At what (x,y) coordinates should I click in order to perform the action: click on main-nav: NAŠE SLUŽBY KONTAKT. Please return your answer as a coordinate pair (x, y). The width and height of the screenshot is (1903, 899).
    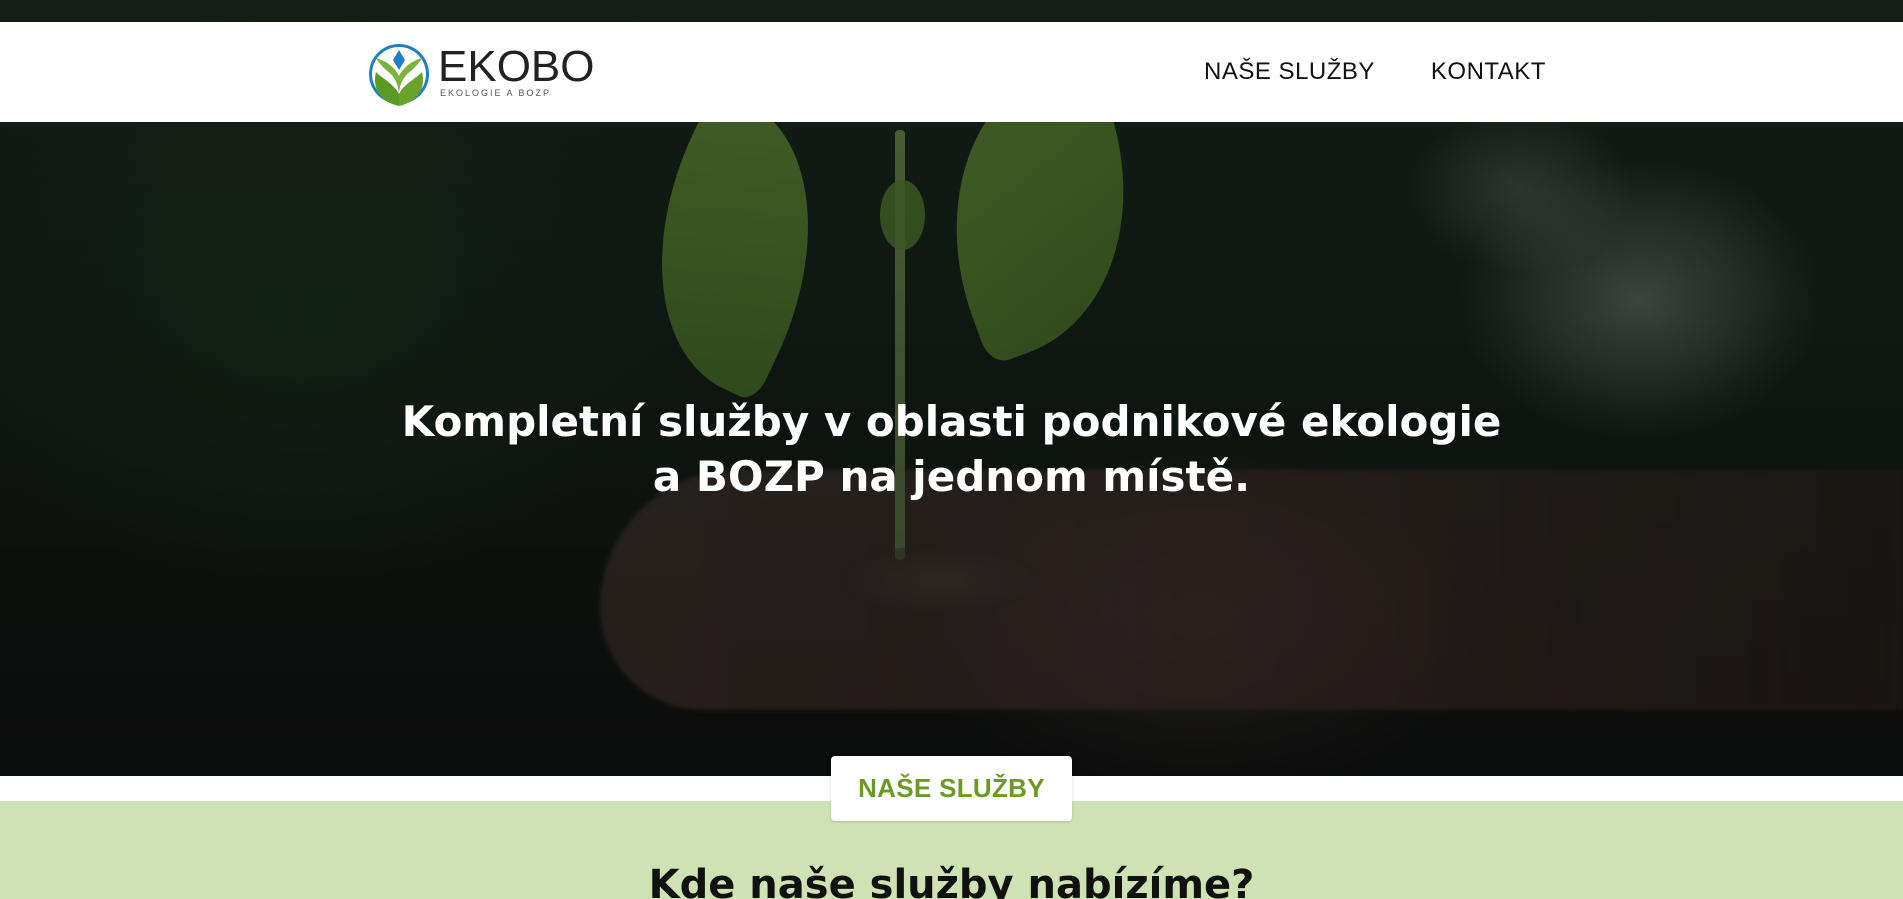
    Looking at the image, I should click on (1375, 72).